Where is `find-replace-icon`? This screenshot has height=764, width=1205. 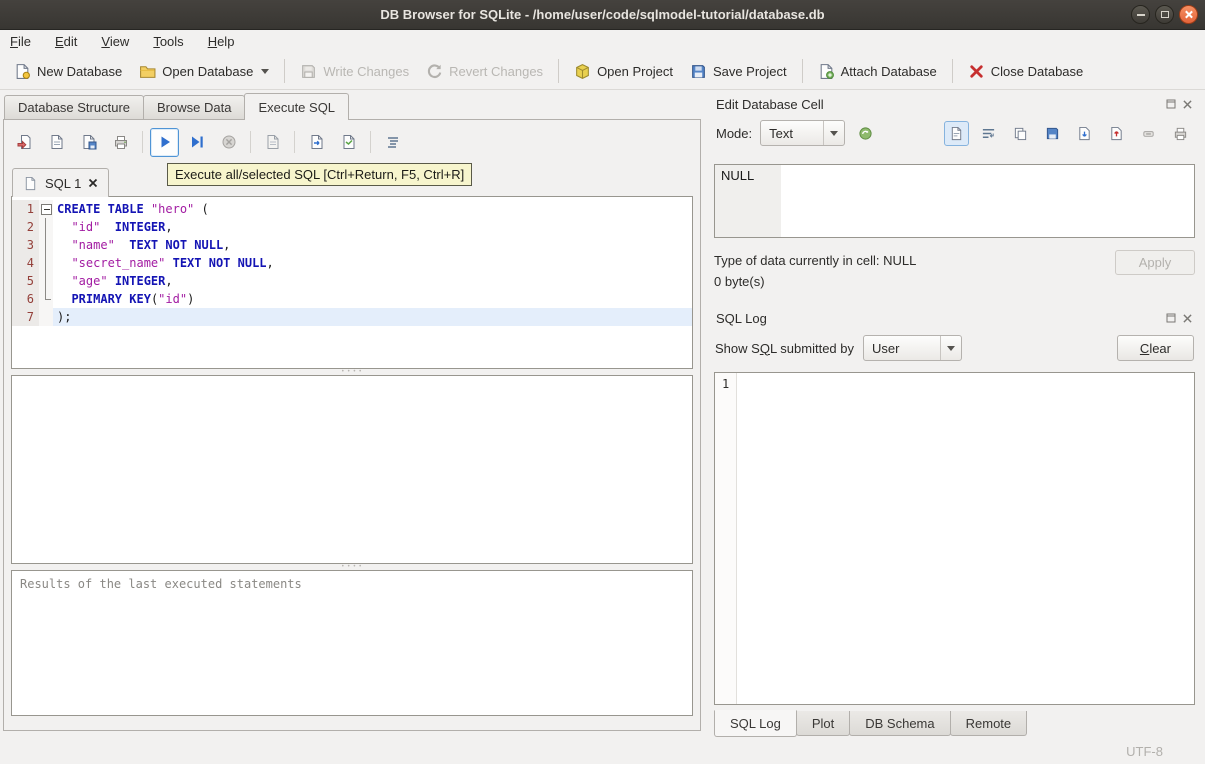
find-replace-icon is located at coordinates (348, 142).